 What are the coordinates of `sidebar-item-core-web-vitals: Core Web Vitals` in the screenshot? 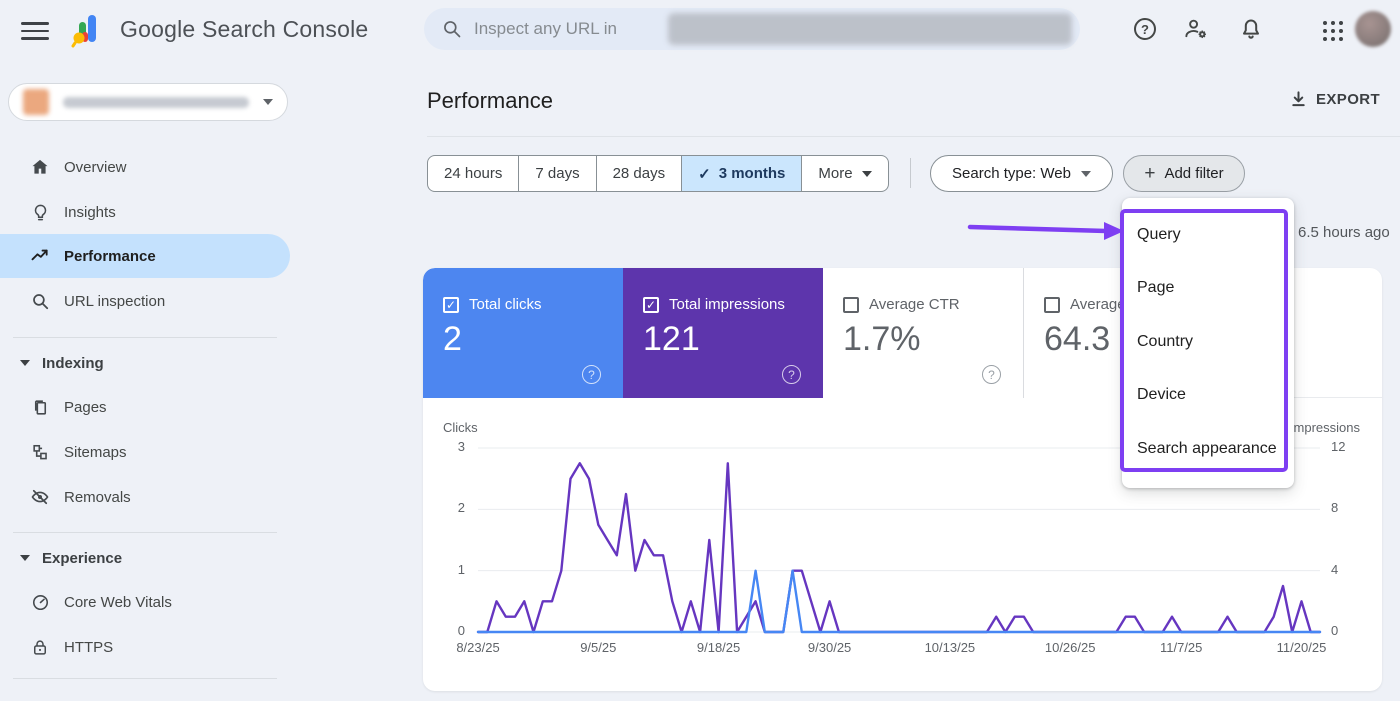 It's located at (145, 602).